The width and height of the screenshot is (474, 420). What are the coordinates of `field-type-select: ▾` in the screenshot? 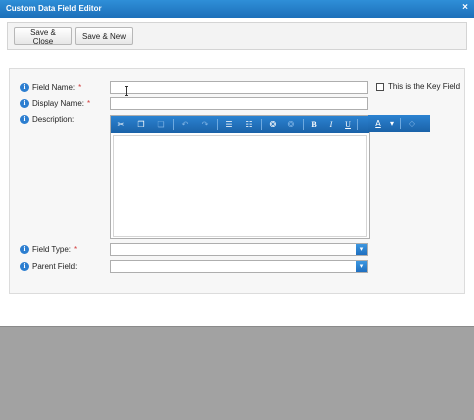 It's located at (239, 249).